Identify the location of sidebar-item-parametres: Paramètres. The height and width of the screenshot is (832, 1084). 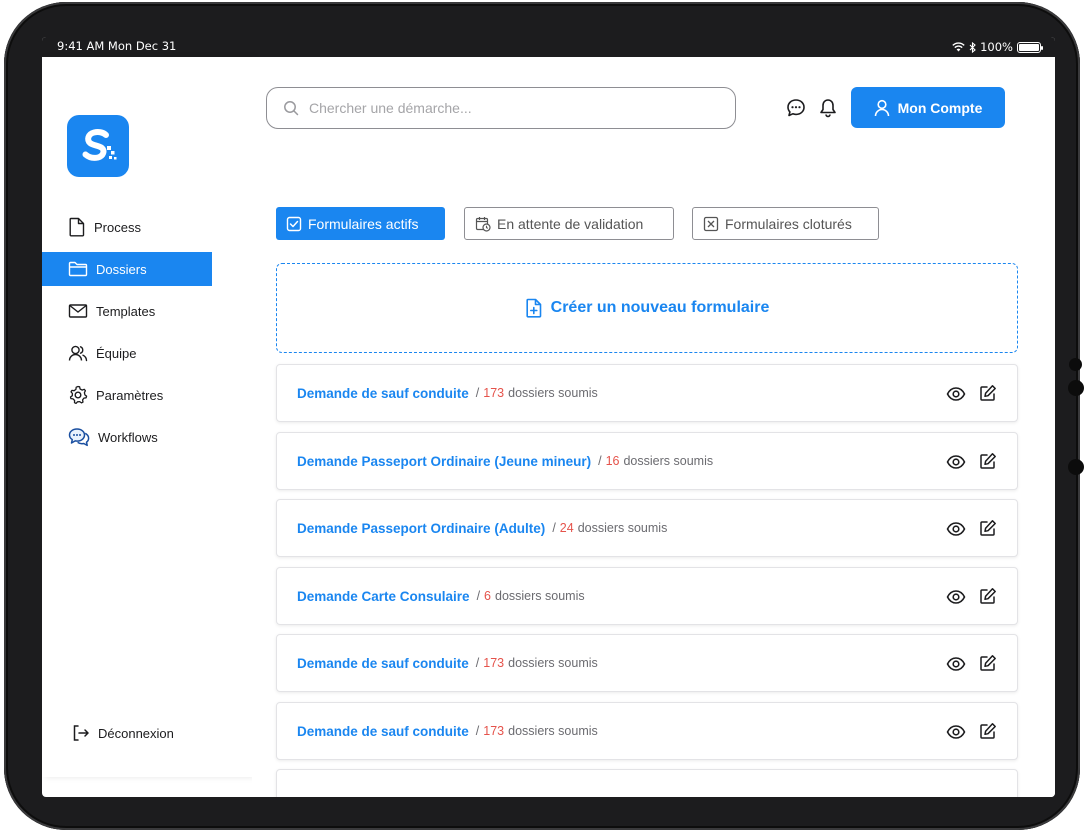
(127, 395).